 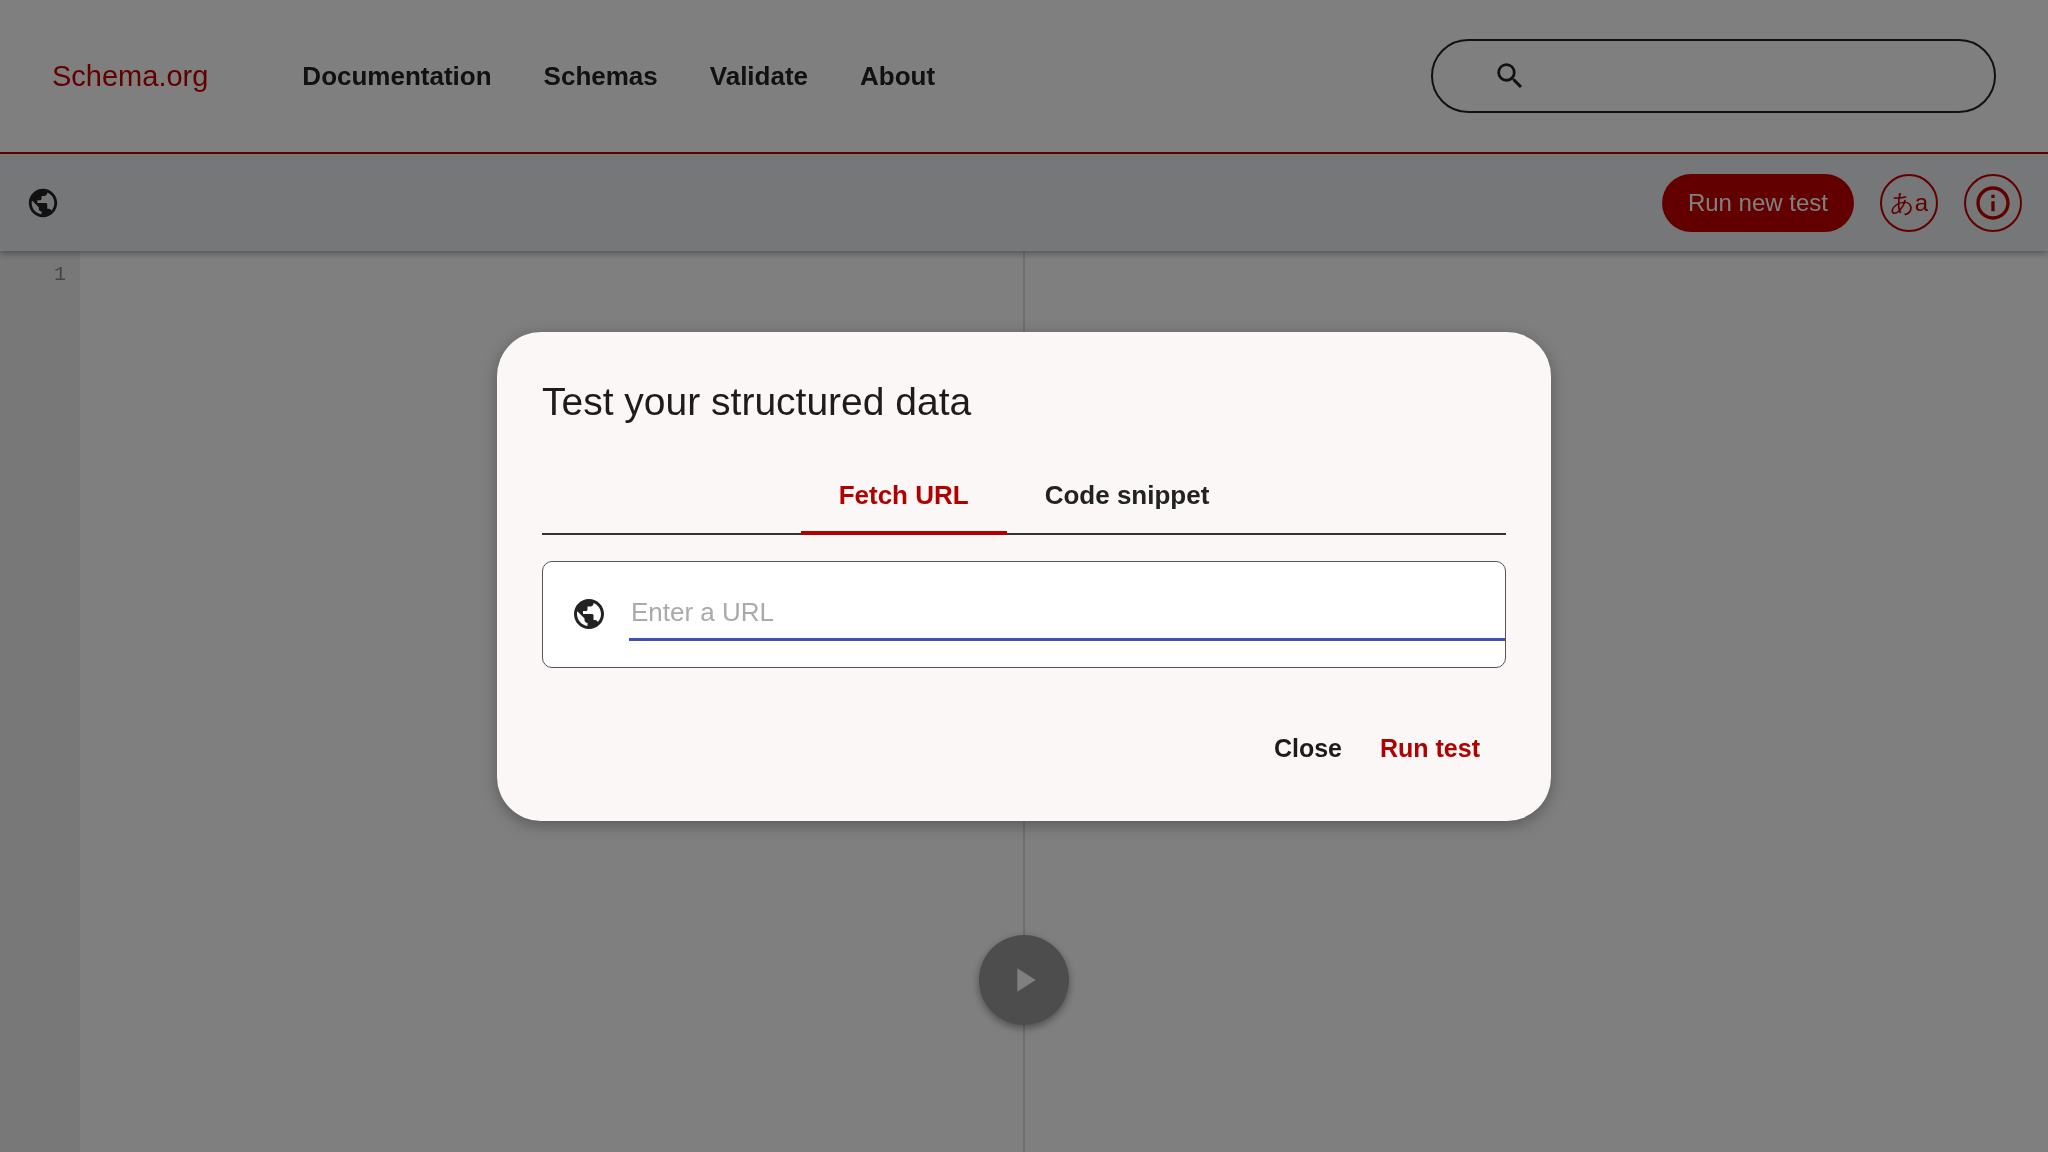 I want to click on dialog-title: Test your structured data, so click(x=757, y=401).